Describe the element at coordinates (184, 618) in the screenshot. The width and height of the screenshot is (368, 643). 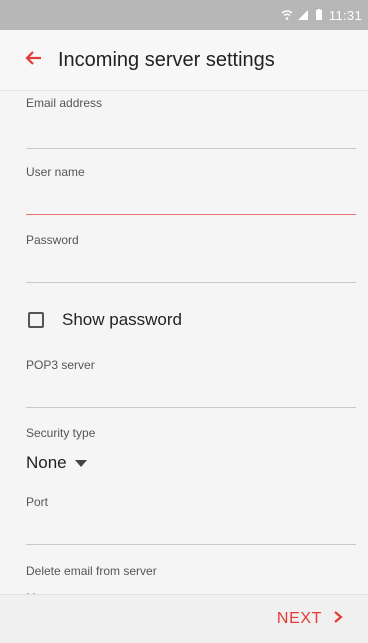
I see `bottom-bar: NEXT` at that location.